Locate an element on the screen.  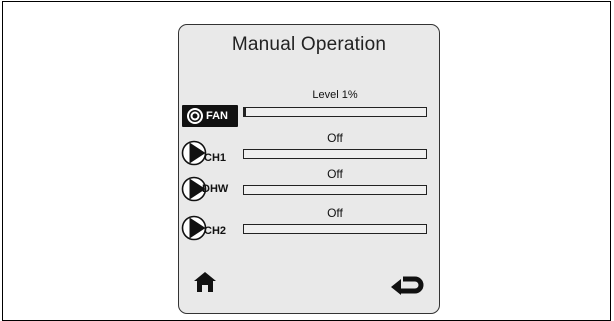
fan-button: FAN is located at coordinates (210, 116).